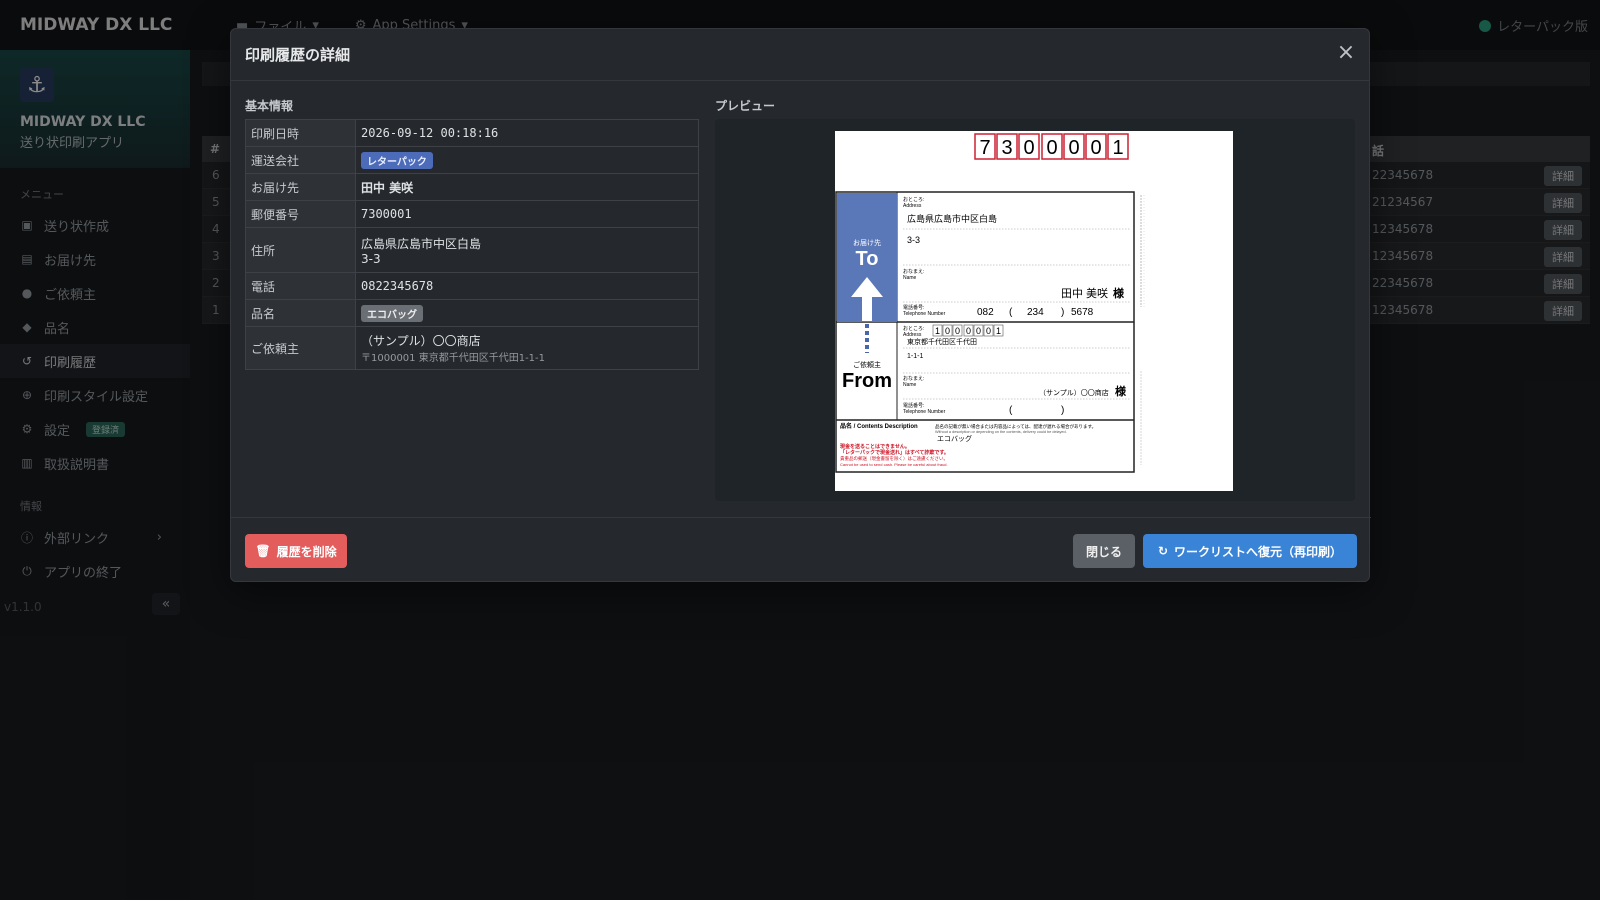 This screenshot has height=900, width=1600. Describe the element at coordinates (1104, 551) in the screenshot. I see `close-button: 閉じる` at that location.